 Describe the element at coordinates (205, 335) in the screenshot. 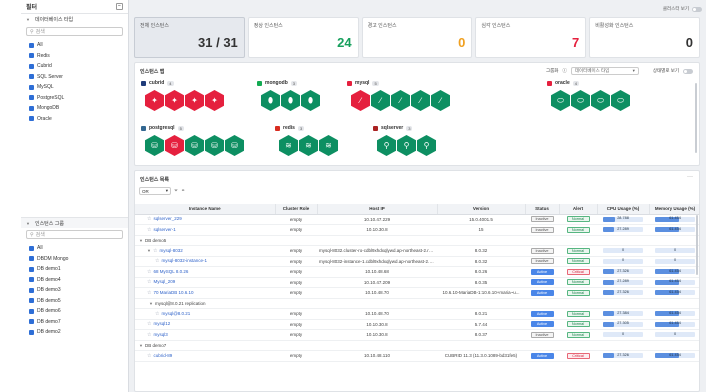

I see `instance-name-cell: ☆ mysql3` at that location.